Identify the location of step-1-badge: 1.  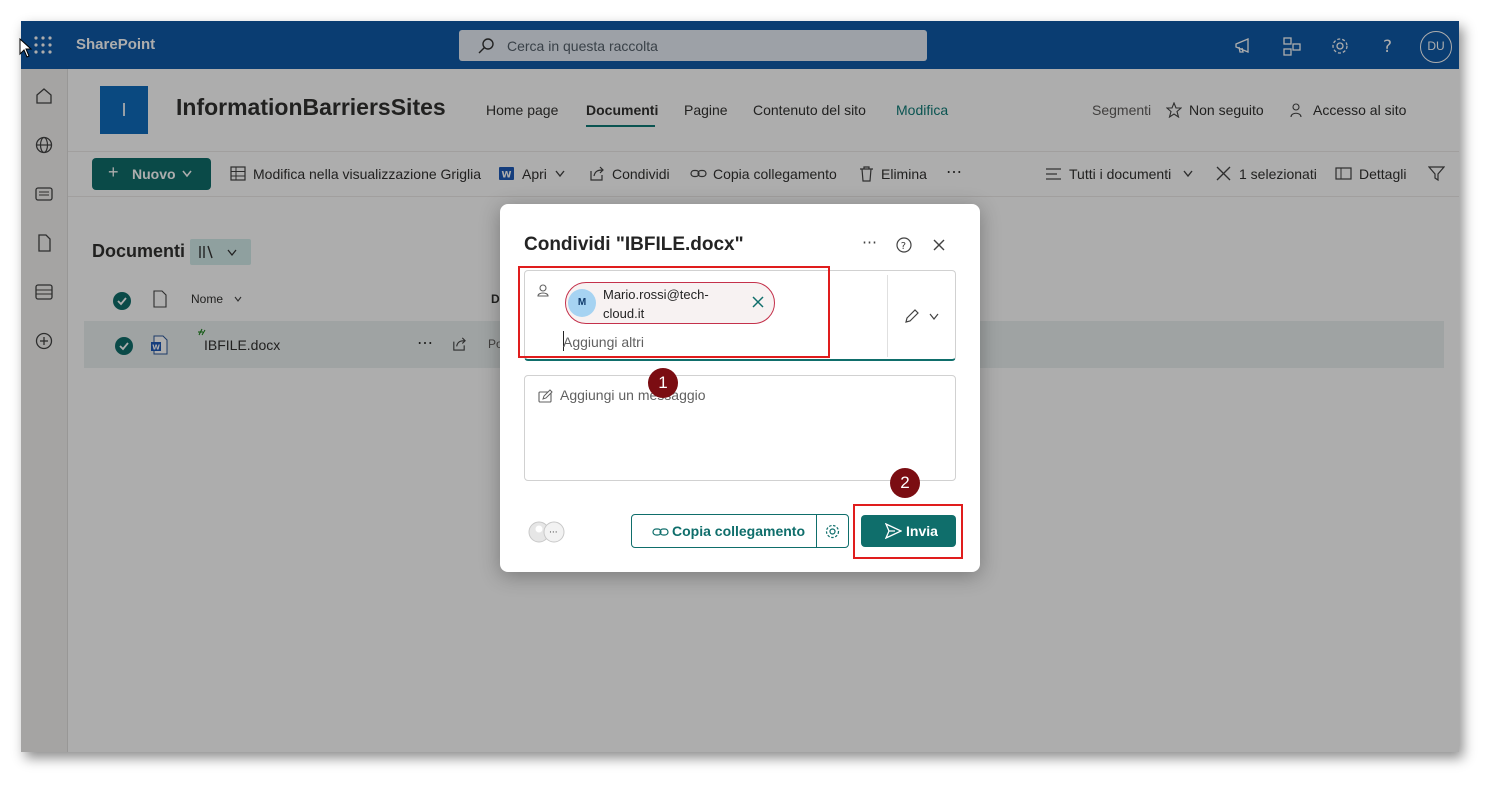
(663, 383).